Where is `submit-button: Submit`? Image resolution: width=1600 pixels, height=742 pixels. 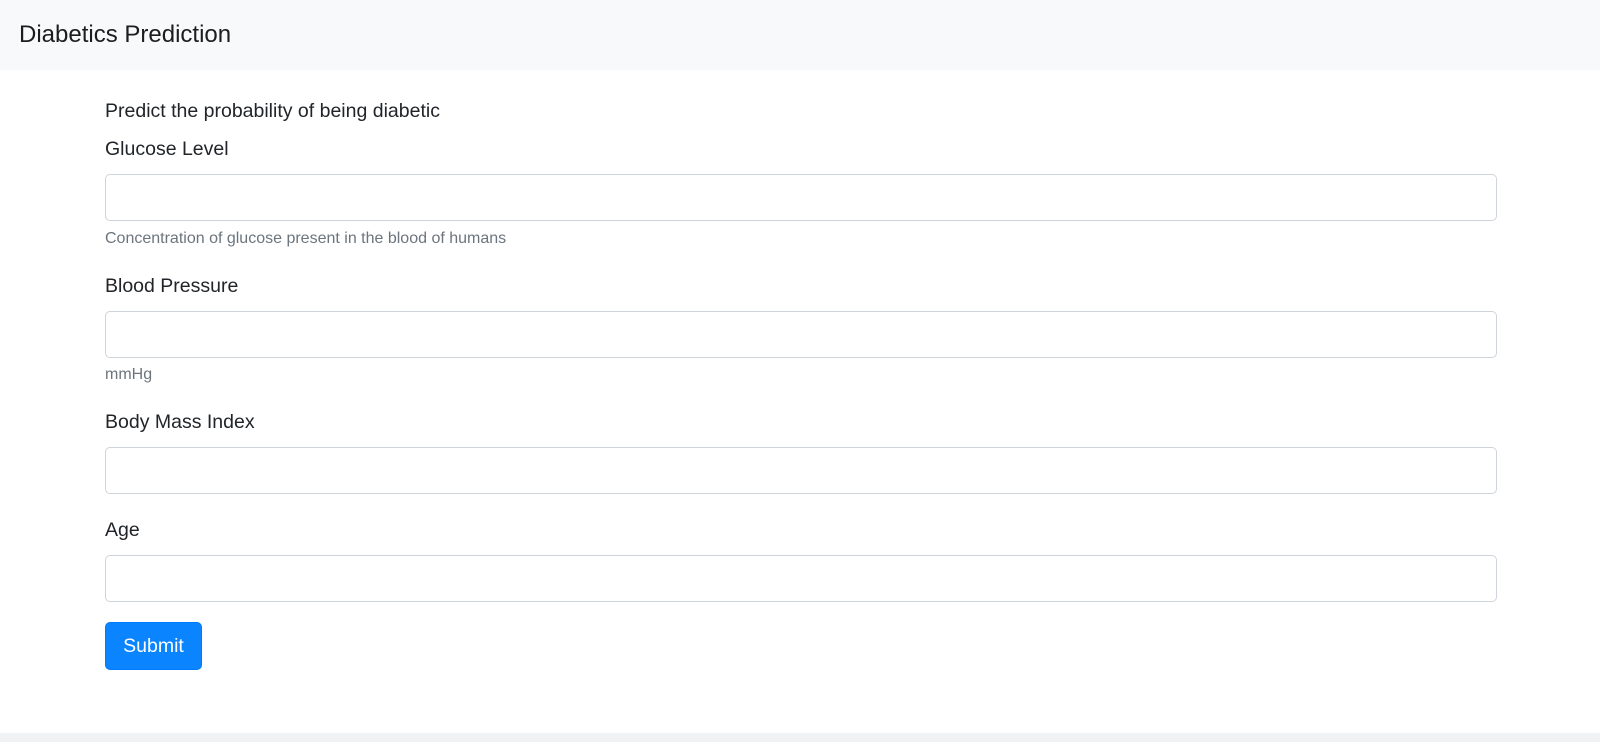 submit-button: Submit is located at coordinates (153, 646).